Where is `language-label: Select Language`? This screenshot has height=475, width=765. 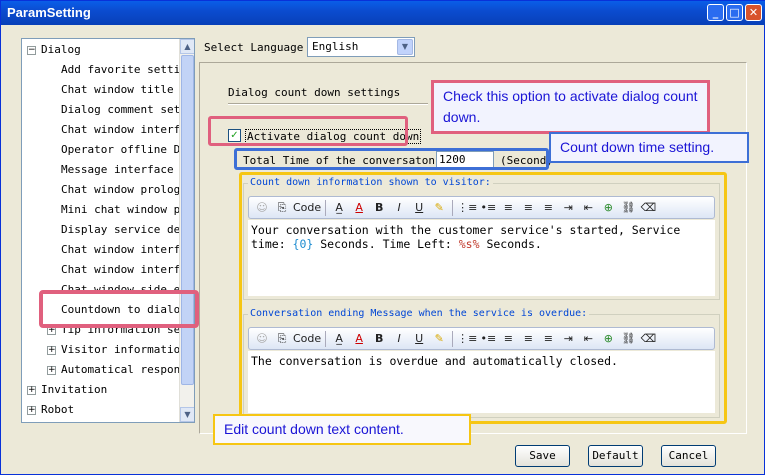 language-label: Select Language is located at coordinates (254, 47).